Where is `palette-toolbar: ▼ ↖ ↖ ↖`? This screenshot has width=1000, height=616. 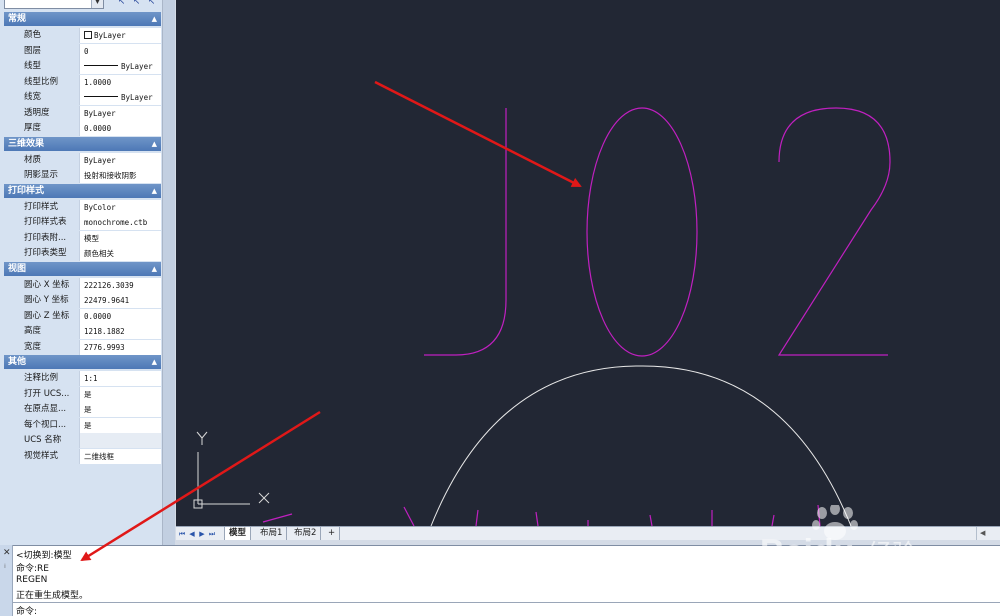
palette-toolbar: ▼ ↖ ↖ ↖ is located at coordinates (81, 5).